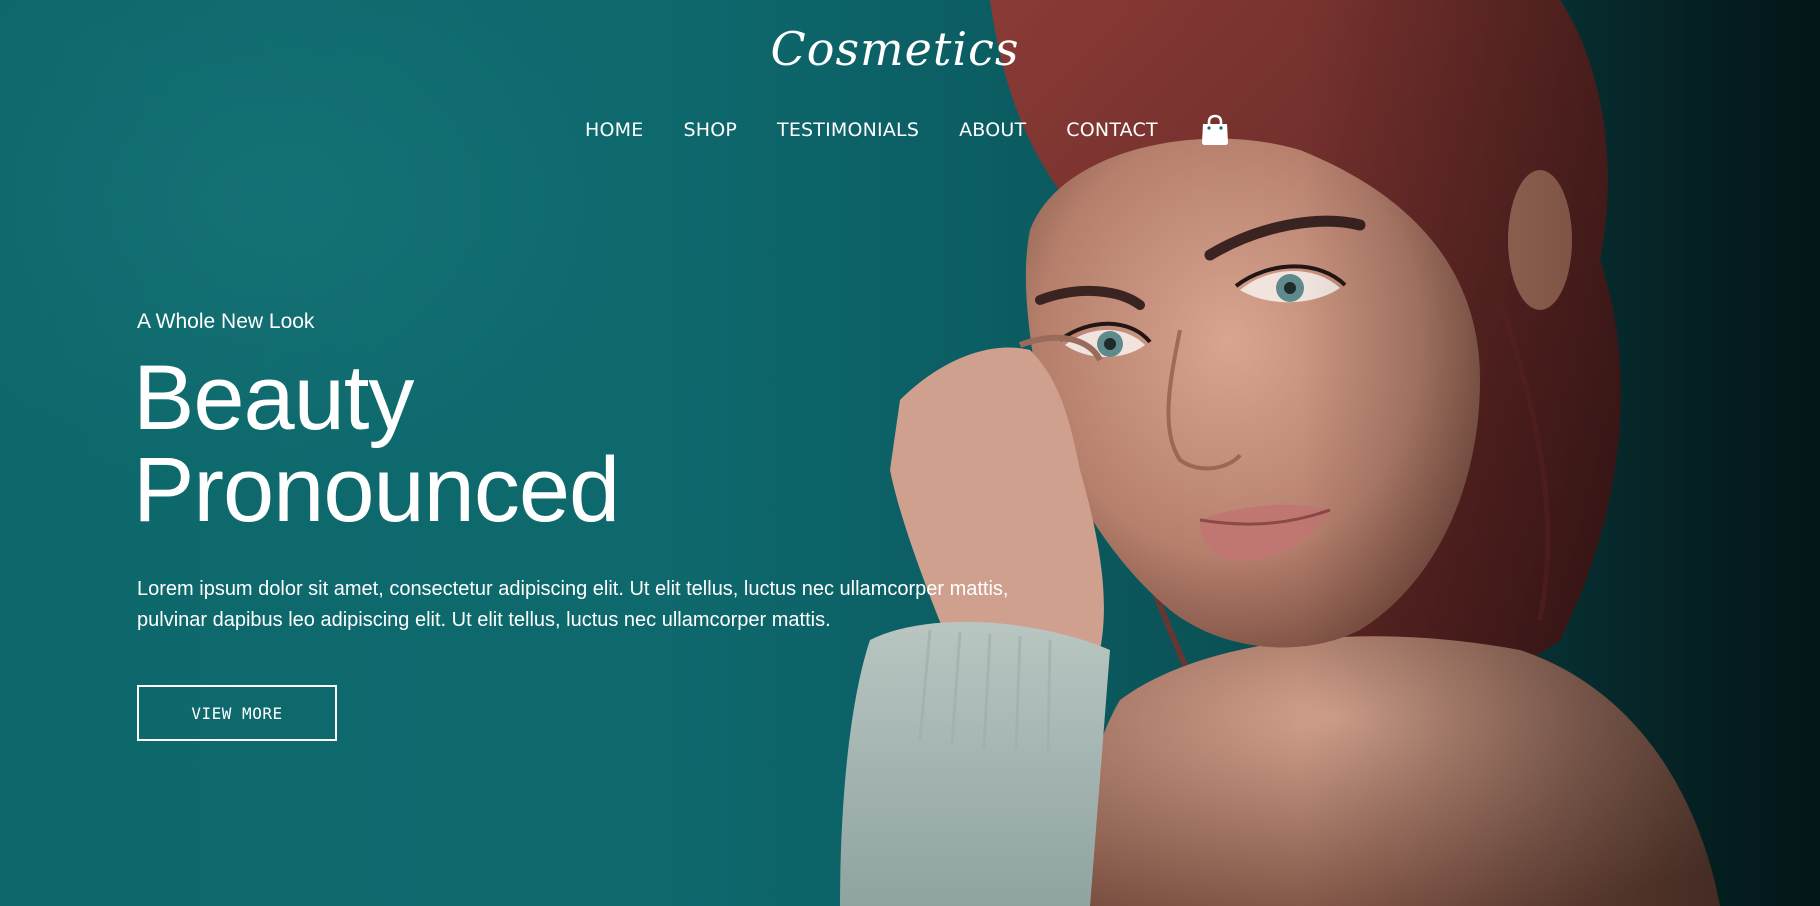  I want to click on nav-item-about: ABOUT, so click(992, 130).